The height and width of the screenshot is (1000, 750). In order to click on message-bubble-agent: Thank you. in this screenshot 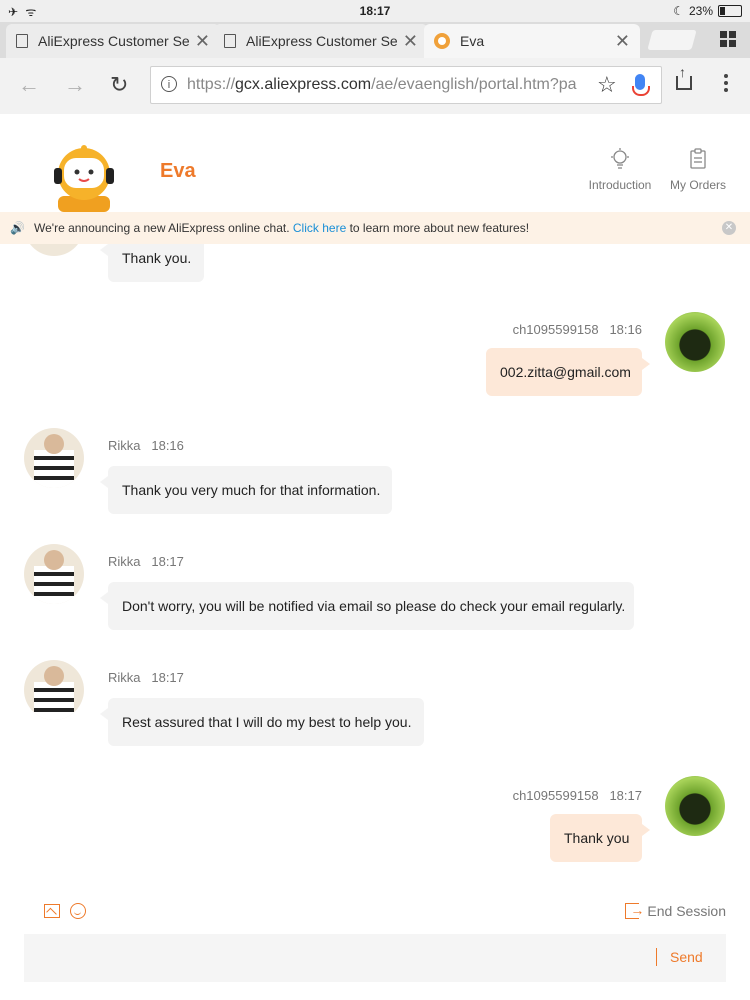, I will do `click(152, 263)`.